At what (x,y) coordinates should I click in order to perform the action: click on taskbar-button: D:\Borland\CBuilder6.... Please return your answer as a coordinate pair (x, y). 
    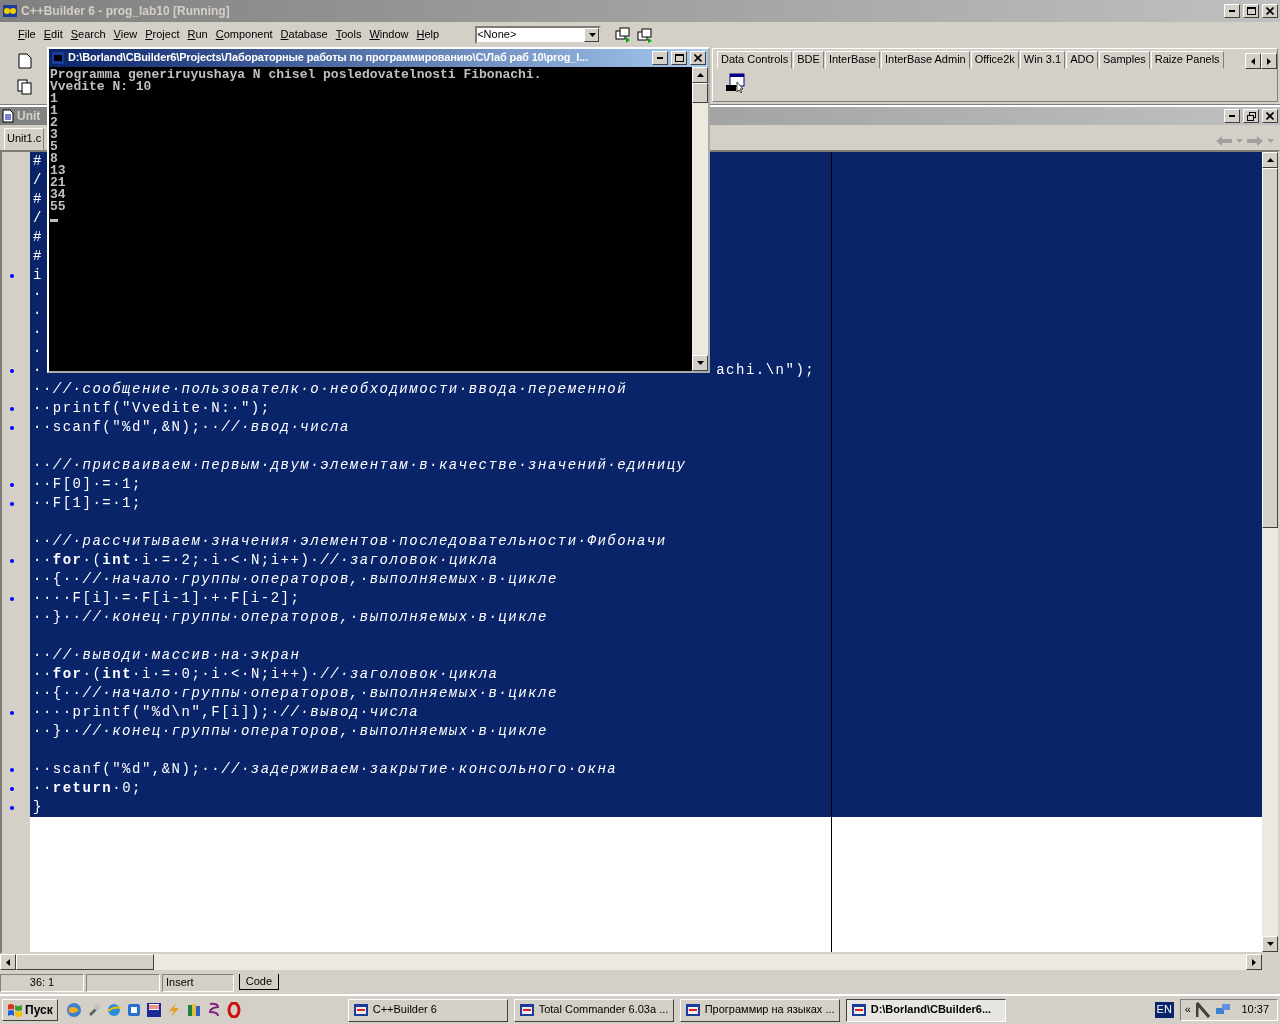
    Looking at the image, I should click on (925, 1010).